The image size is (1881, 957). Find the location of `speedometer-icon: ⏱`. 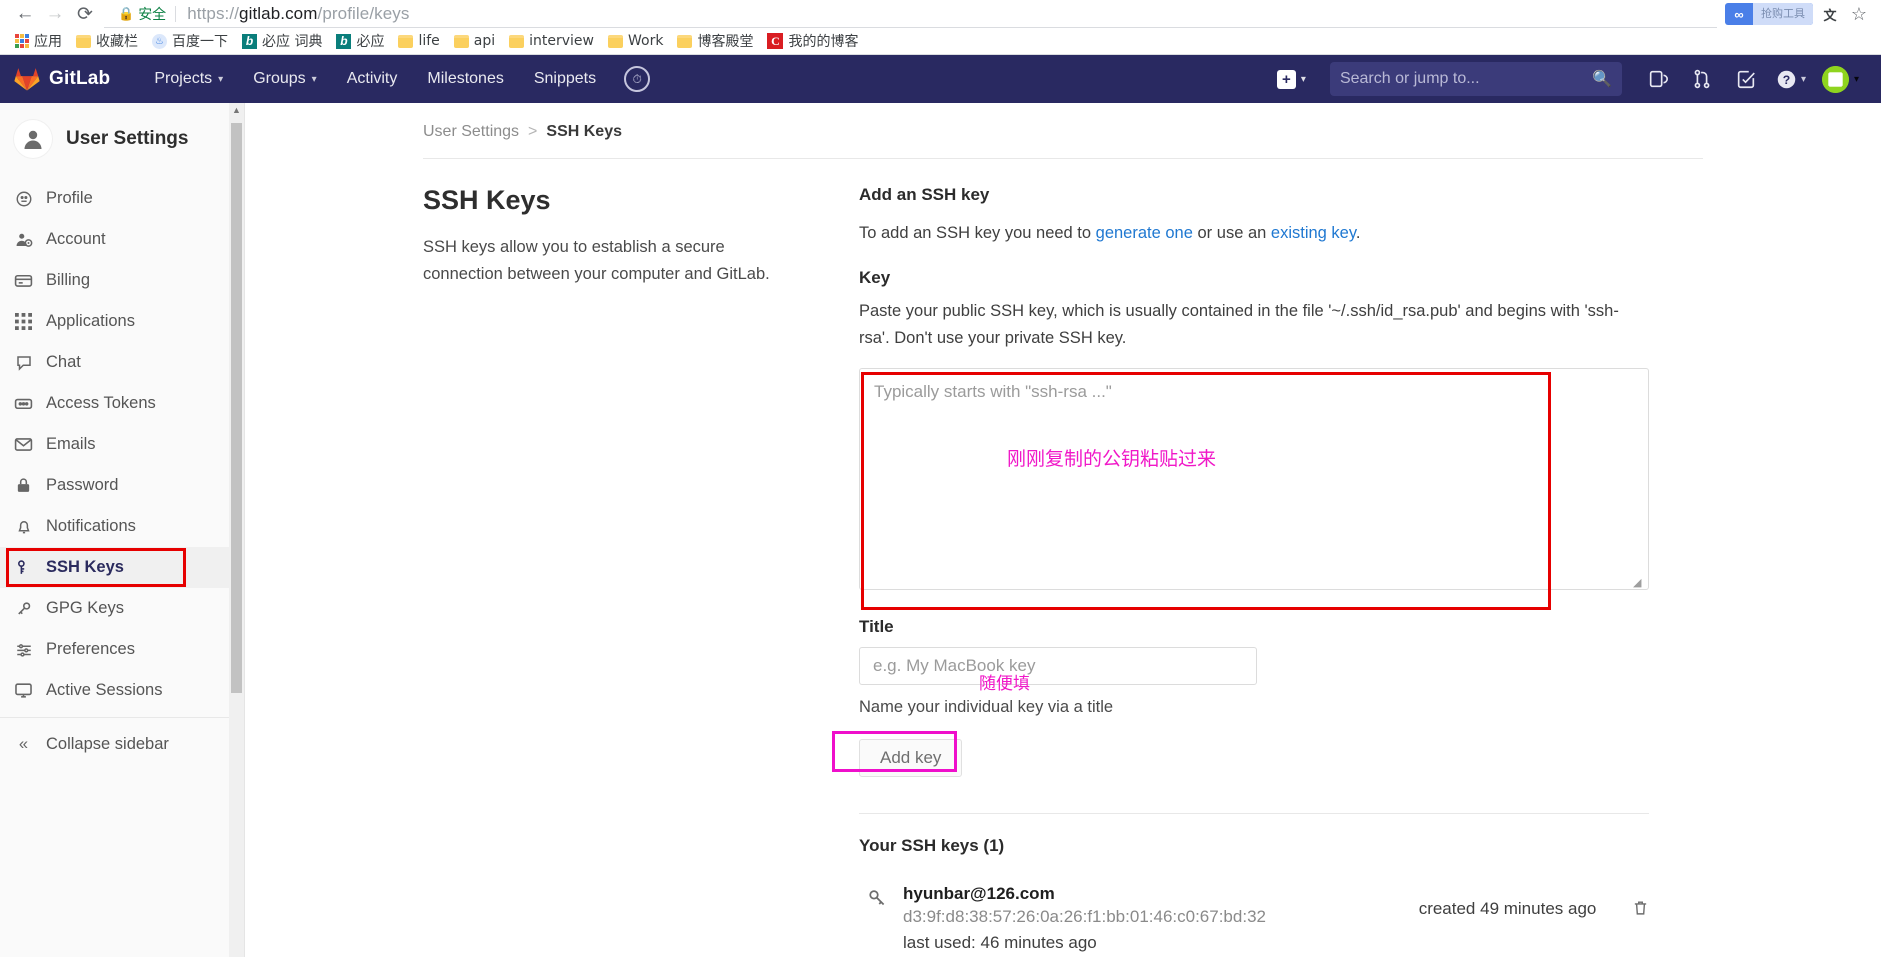

speedometer-icon: ⏱ is located at coordinates (637, 79).